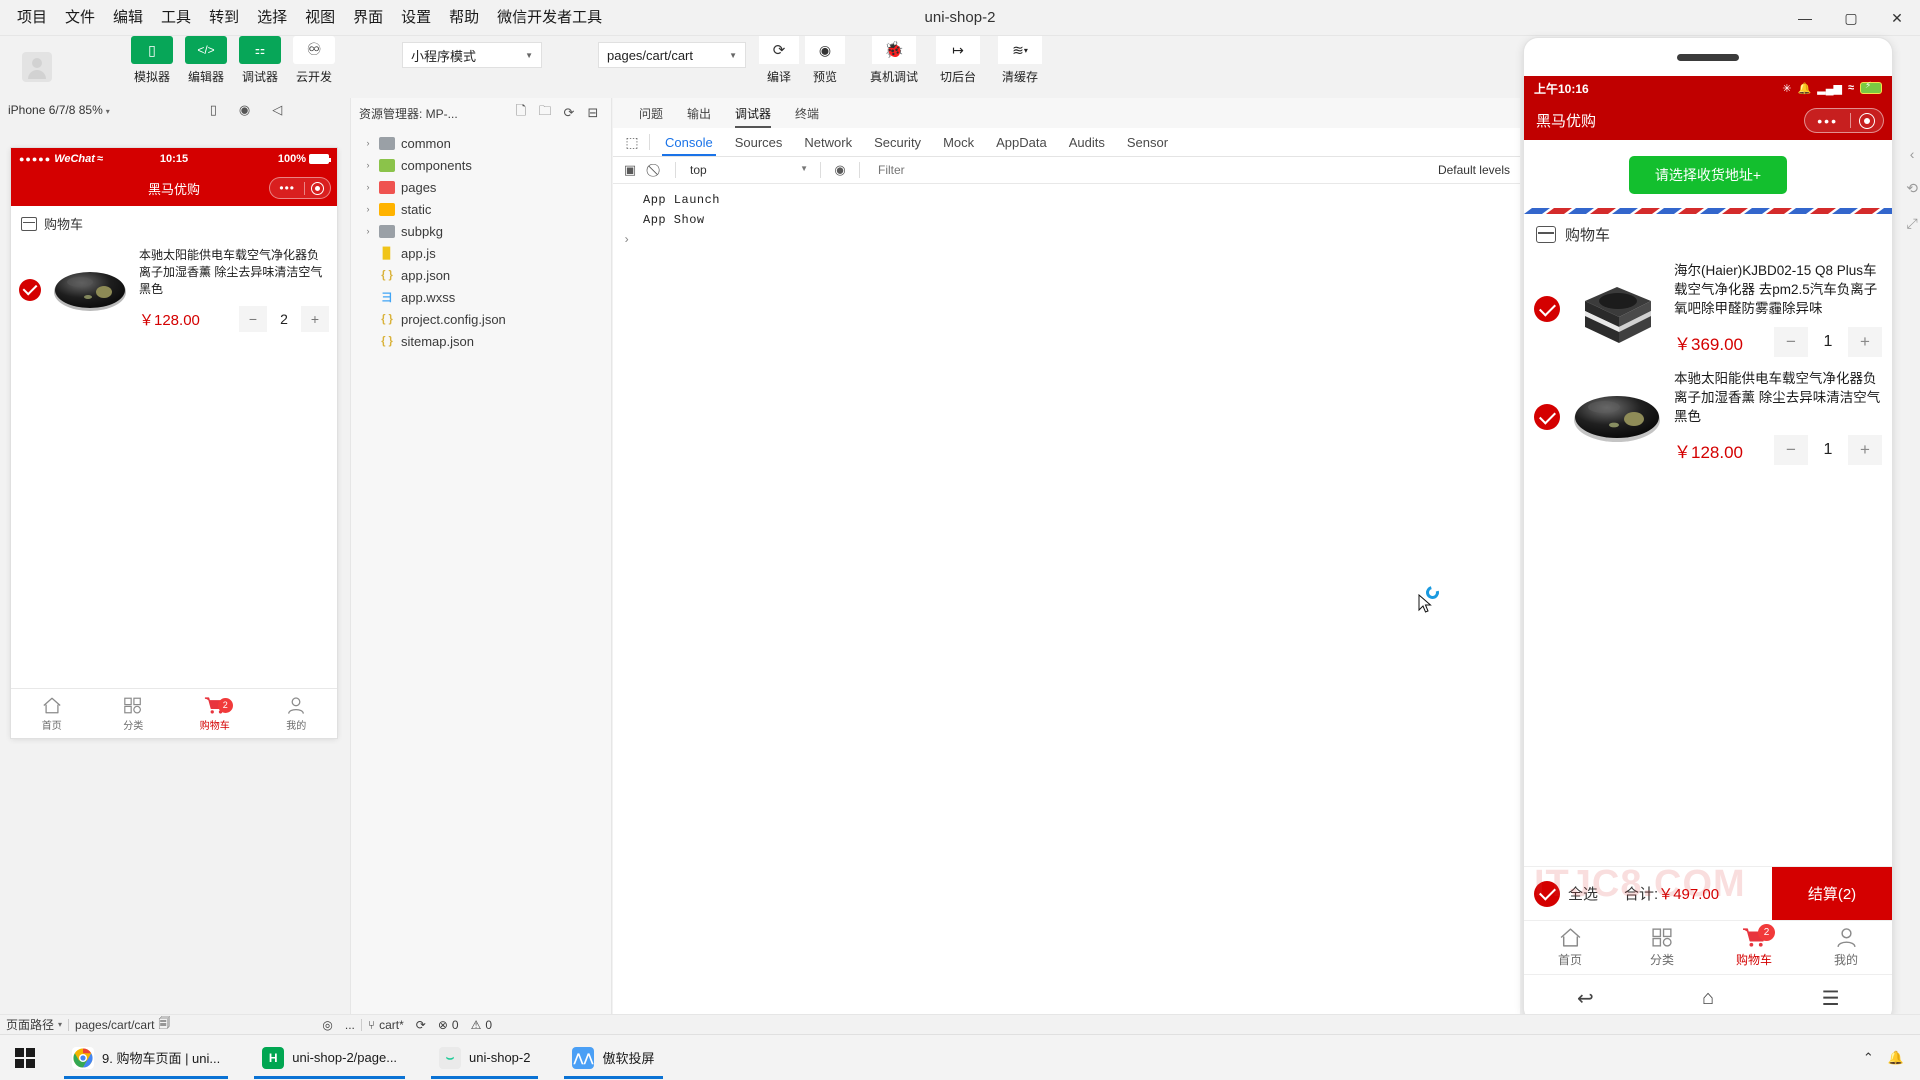 The height and width of the screenshot is (1080, 1920). Describe the element at coordinates (52, 714) in the screenshot. I see `sim-tab-home: 首页` at that location.